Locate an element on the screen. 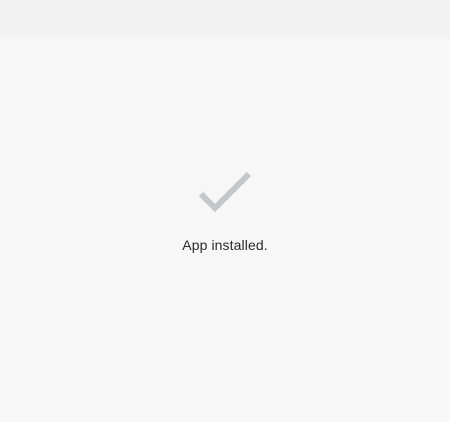 This screenshot has height=422, width=450. status-message: App installed. is located at coordinates (225, 245).